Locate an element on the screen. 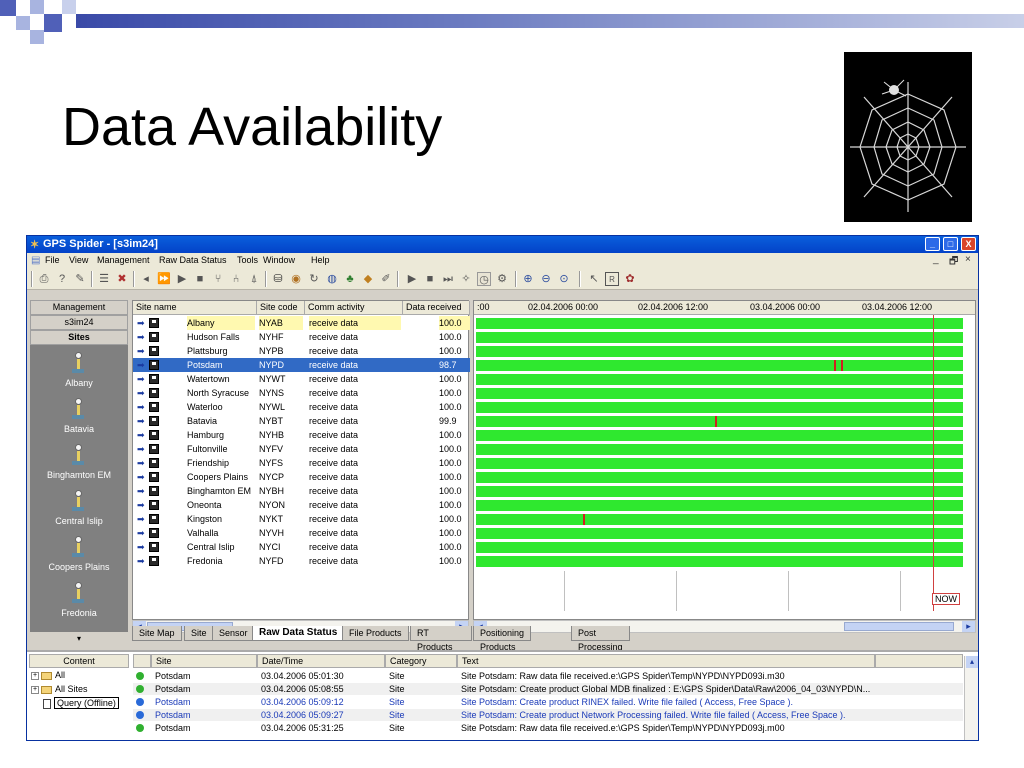 The width and height of the screenshot is (1024, 768). column-header-site-name: Site name is located at coordinates (195, 308).